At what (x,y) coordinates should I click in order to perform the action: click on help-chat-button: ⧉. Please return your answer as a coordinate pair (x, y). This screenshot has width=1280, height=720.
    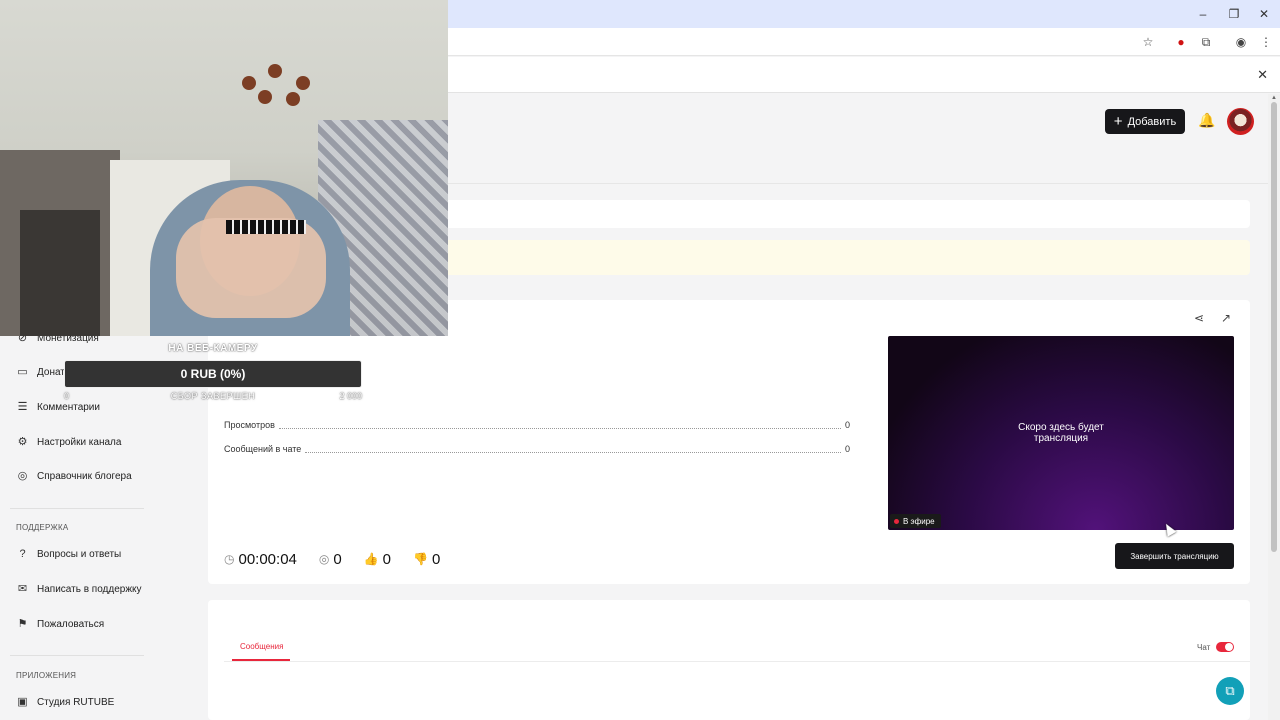
    Looking at the image, I should click on (1230, 691).